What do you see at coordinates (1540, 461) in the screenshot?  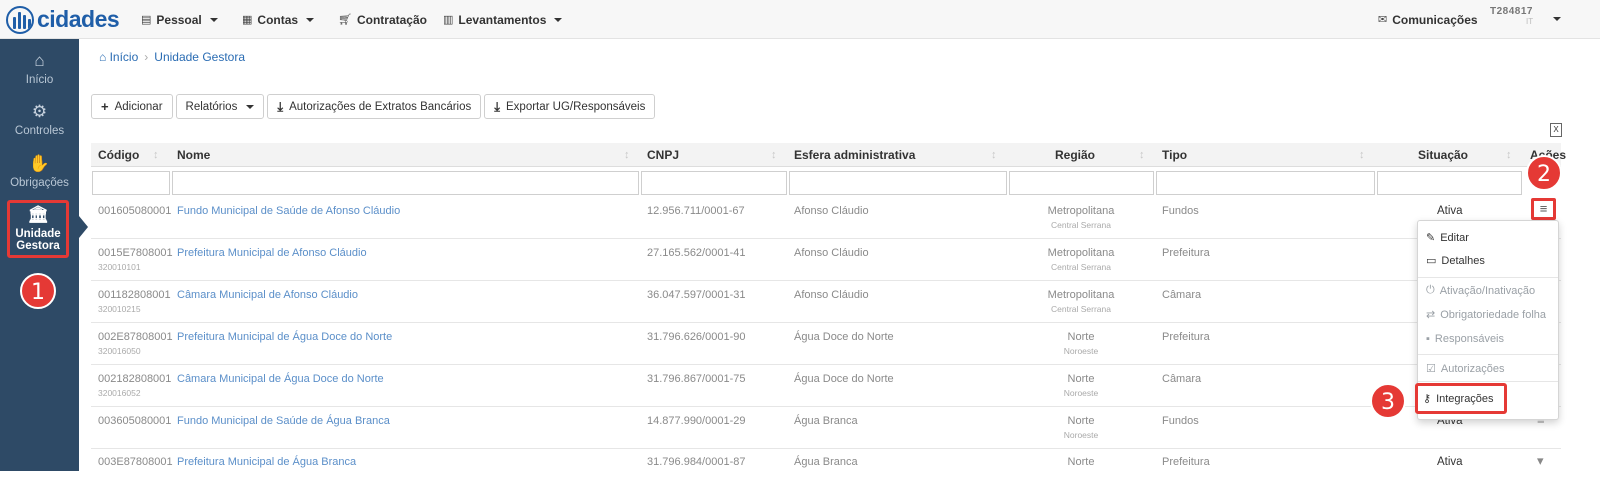 I see `row-actions-menu-icon: ▾` at bounding box center [1540, 461].